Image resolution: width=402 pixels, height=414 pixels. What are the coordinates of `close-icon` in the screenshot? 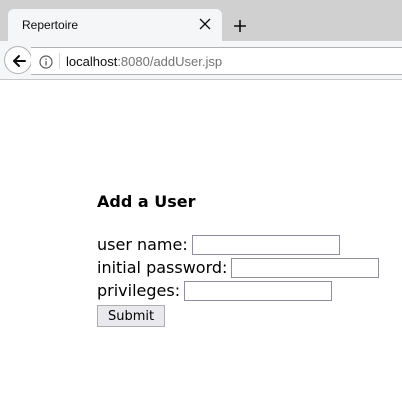 It's located at (205, 24).